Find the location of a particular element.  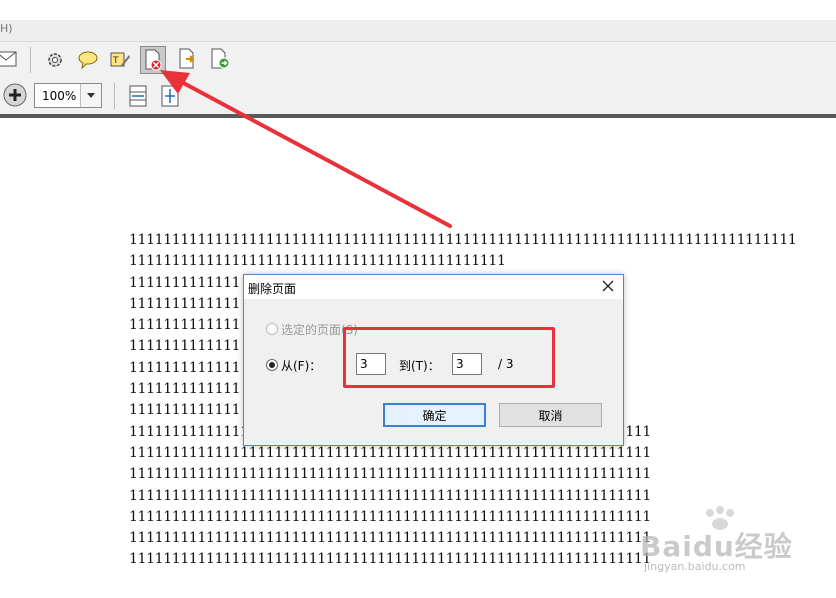

baidu-watermark: Baidu经验 jingyan.baidu.com is located at coordinates (727, 545).